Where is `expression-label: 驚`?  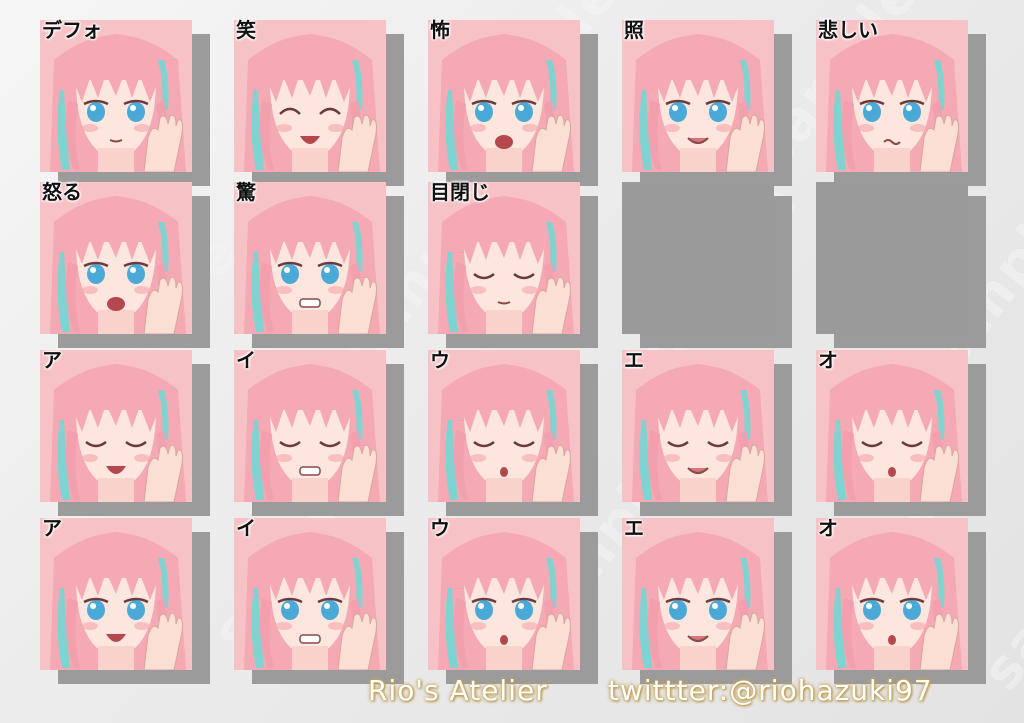 expression-label: 驚 is located at coordinates (246, 192).